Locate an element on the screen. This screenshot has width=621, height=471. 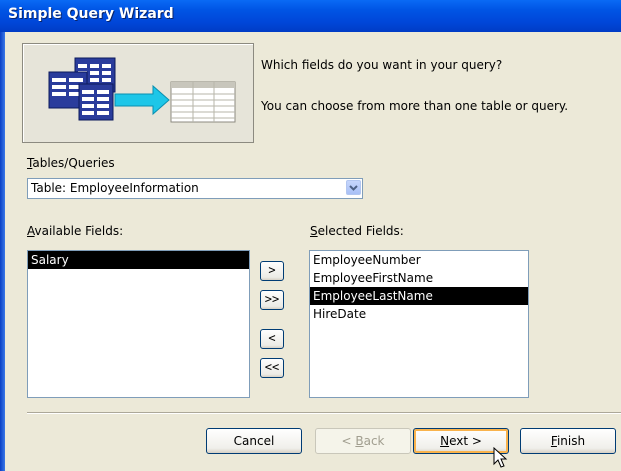
window-frame-left is located at coordinates (2, 251).